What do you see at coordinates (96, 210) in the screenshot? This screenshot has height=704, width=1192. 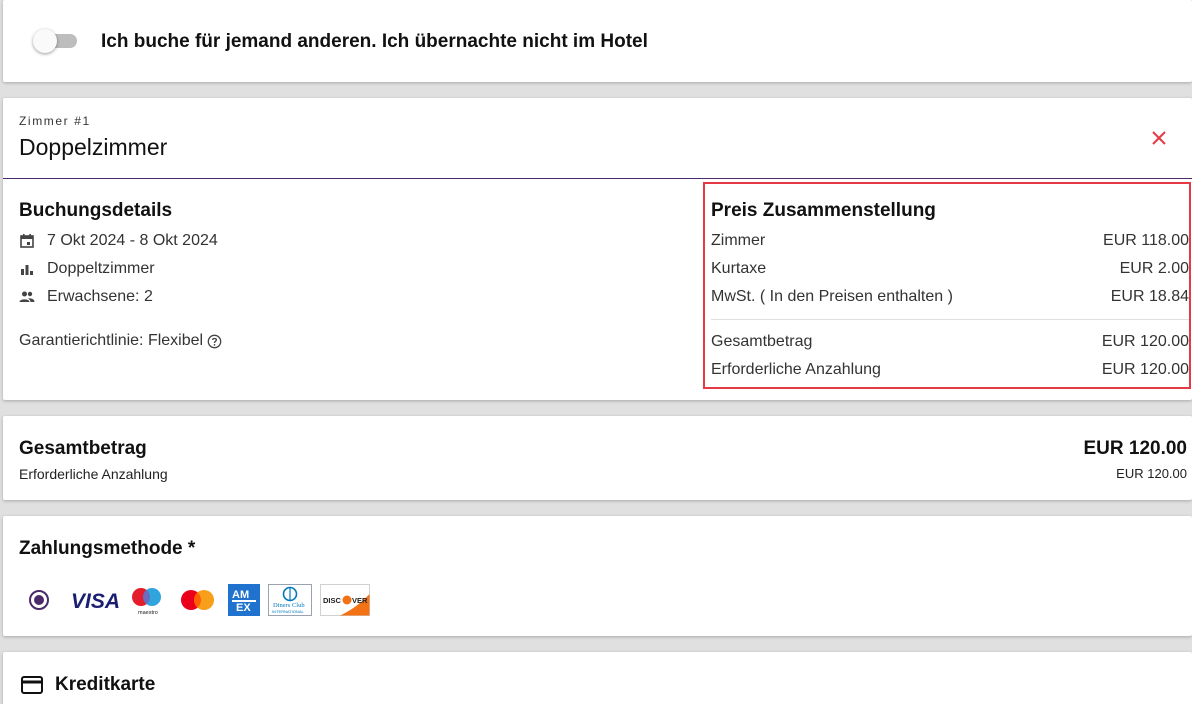 I see `booking-details-title: Buchungsdetails` at bounding box center [96, 210].